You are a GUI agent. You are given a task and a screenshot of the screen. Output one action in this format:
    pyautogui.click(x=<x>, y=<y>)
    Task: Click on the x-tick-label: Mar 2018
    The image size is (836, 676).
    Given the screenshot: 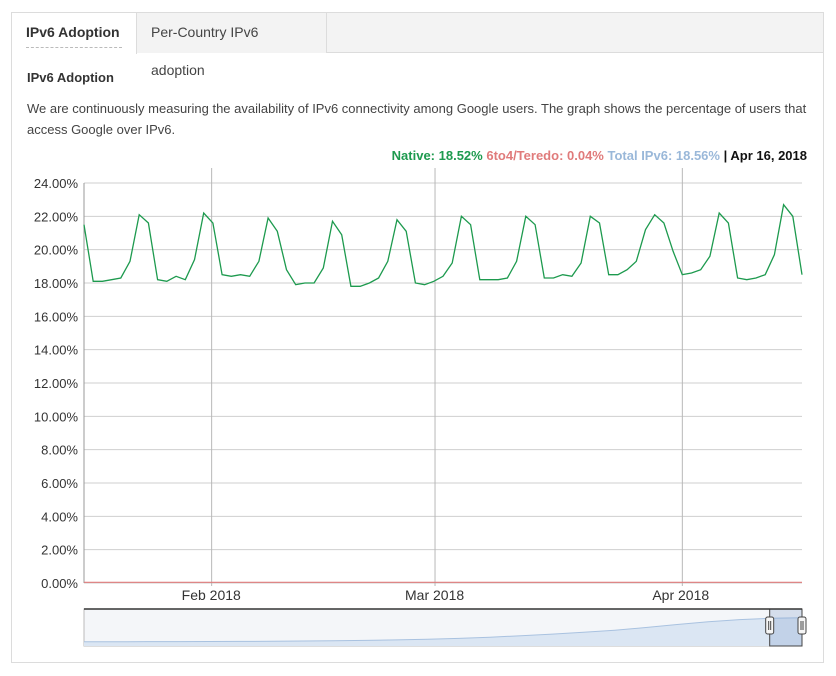 What is the action you would take?
    pyautogui.click(x=434, y=595)
    